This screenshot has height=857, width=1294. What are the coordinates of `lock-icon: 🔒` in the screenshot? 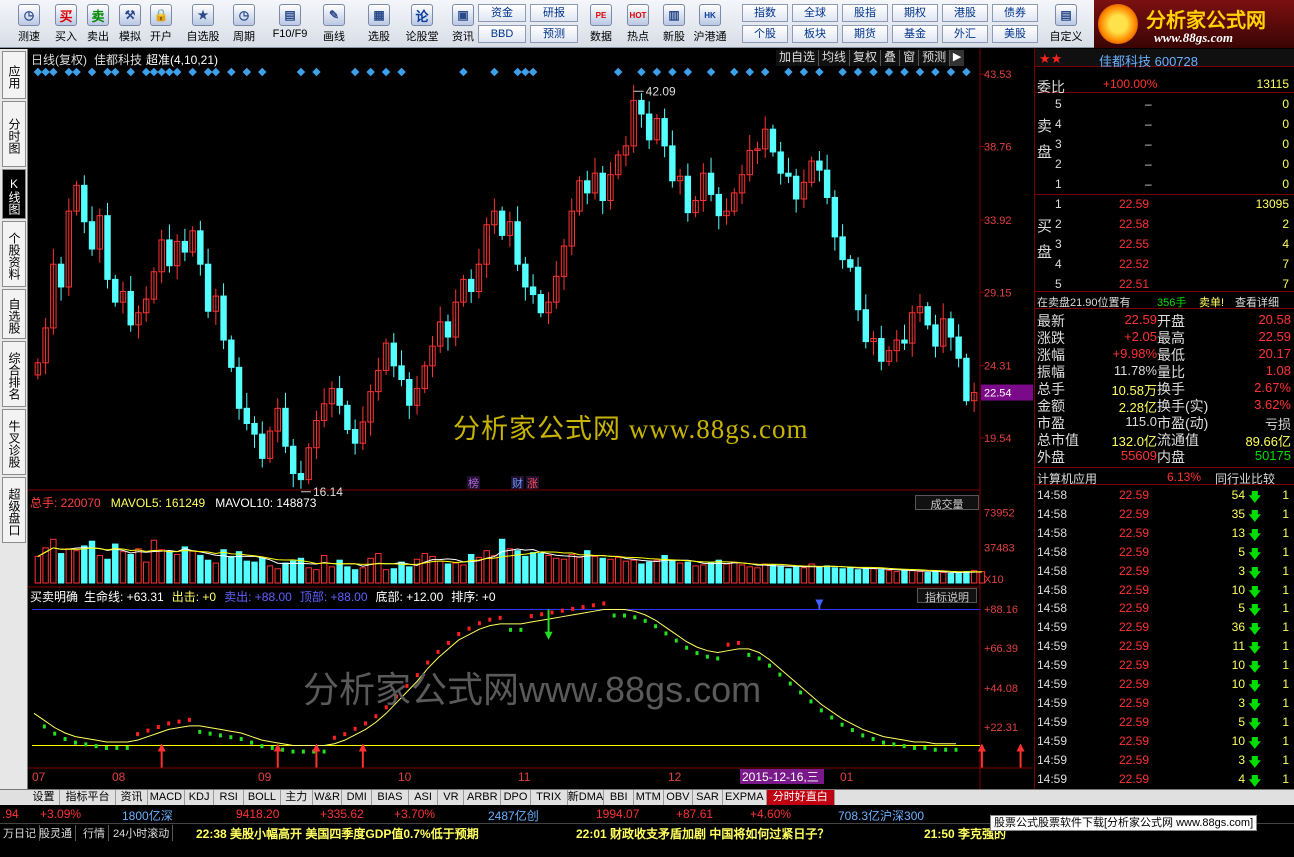 It's located at (161, 15).